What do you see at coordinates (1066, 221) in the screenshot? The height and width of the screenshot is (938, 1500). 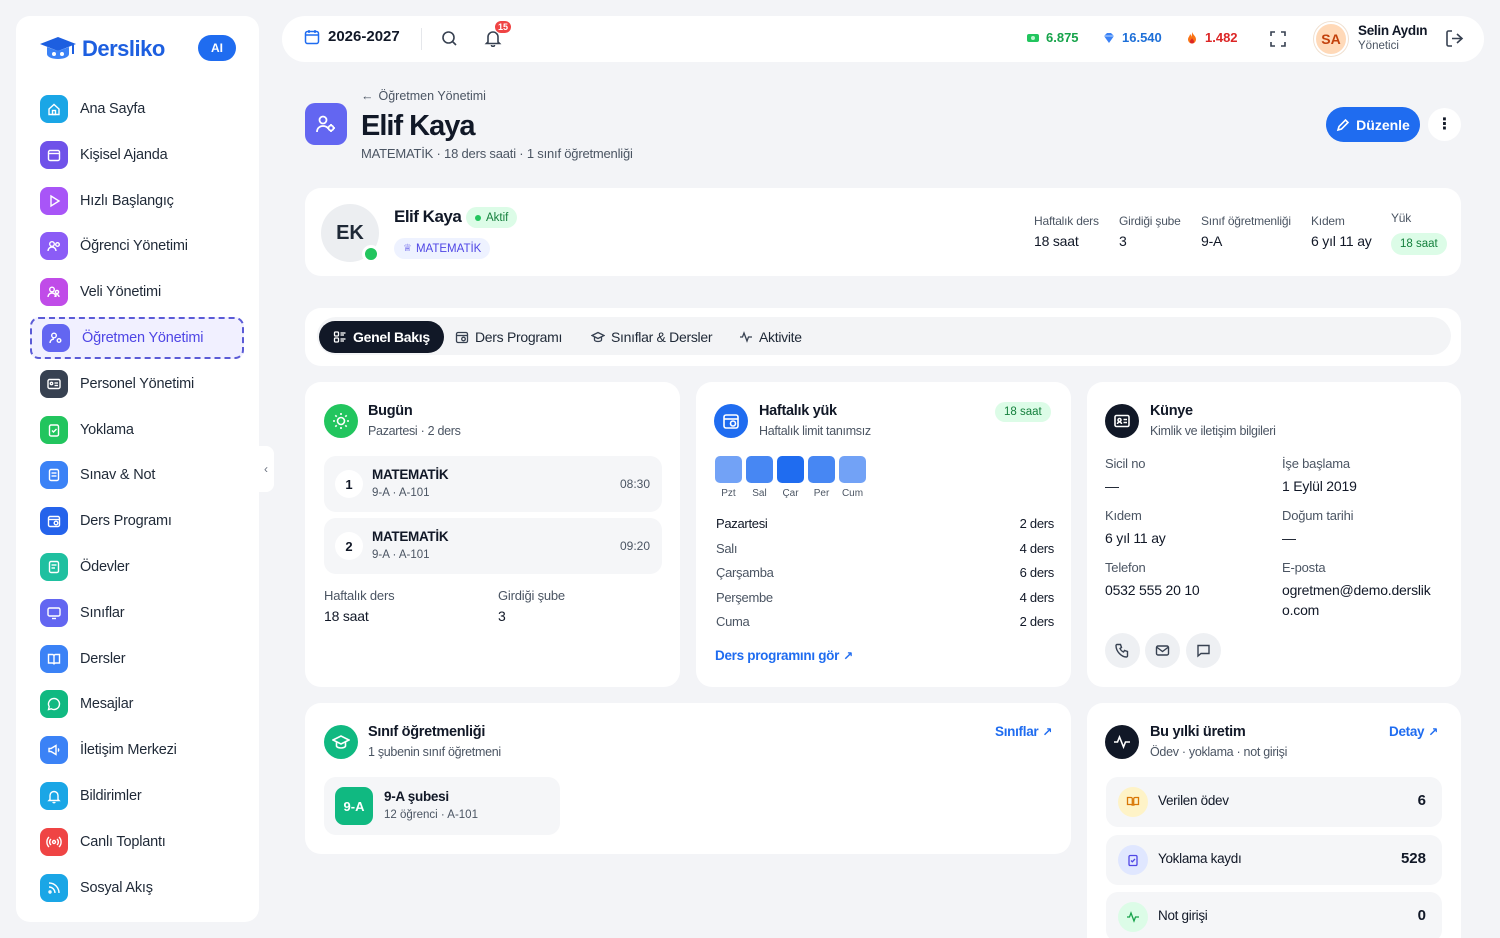 I see `profile-stat-label: Haftalık ders` at bounding box center [1066, 221].